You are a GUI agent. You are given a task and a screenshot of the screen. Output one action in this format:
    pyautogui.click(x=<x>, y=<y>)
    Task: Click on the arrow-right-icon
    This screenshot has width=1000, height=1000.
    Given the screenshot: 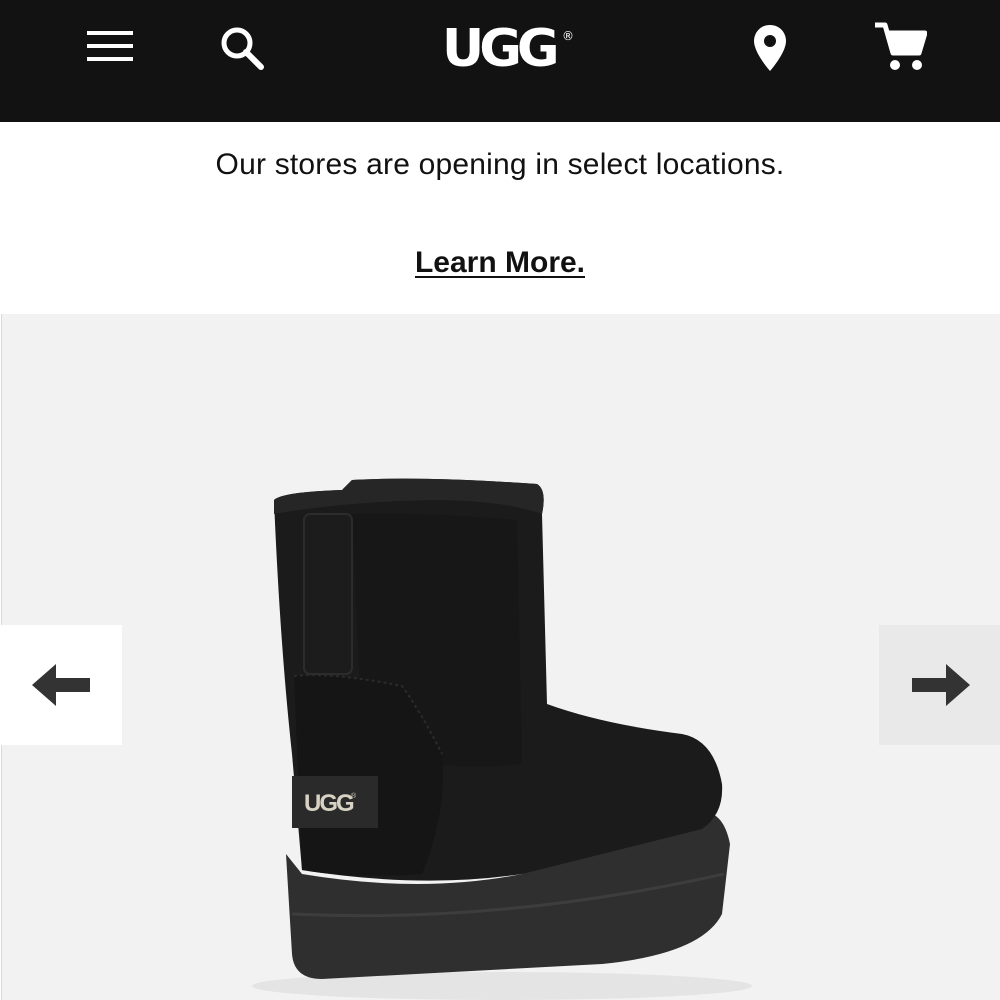 What is the action you would take?
    pyautogui.click(x=940, y=685)
    